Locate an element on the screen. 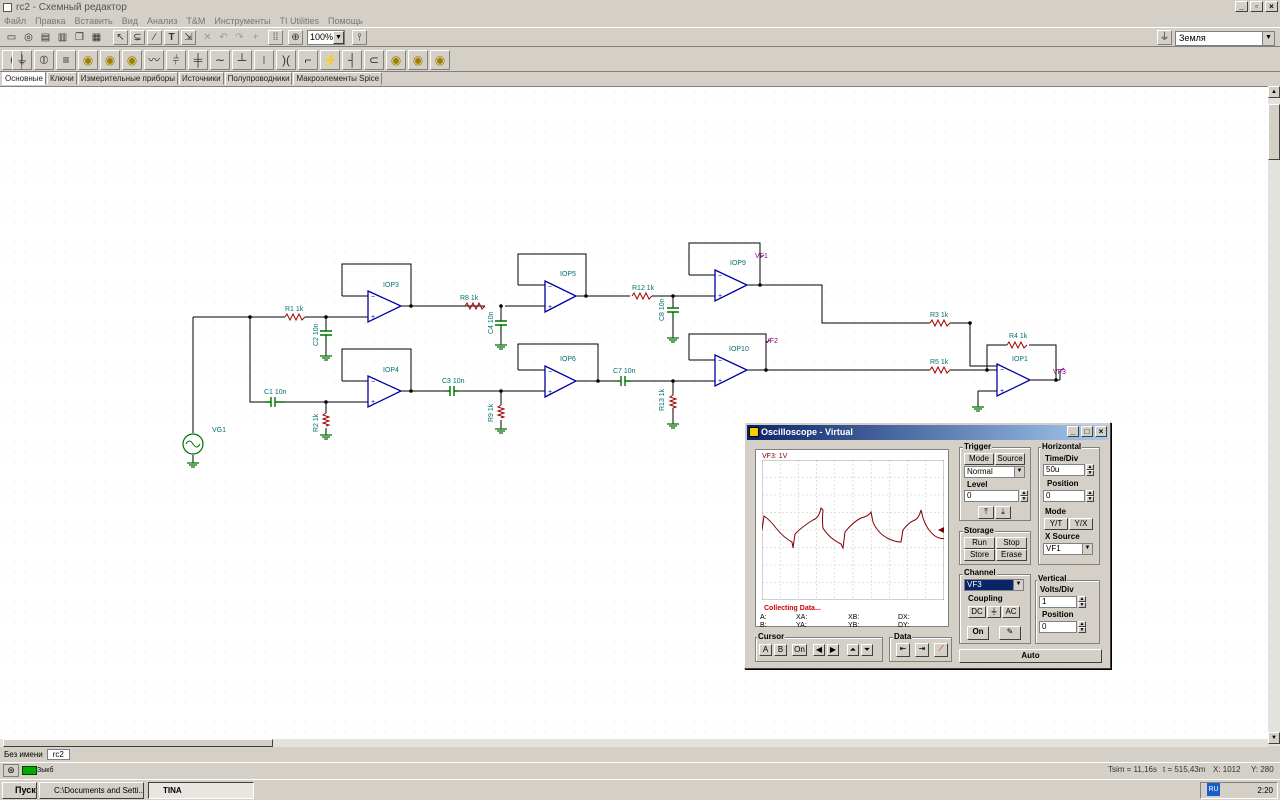  run-button: Run is located at coordinates (979, 543).